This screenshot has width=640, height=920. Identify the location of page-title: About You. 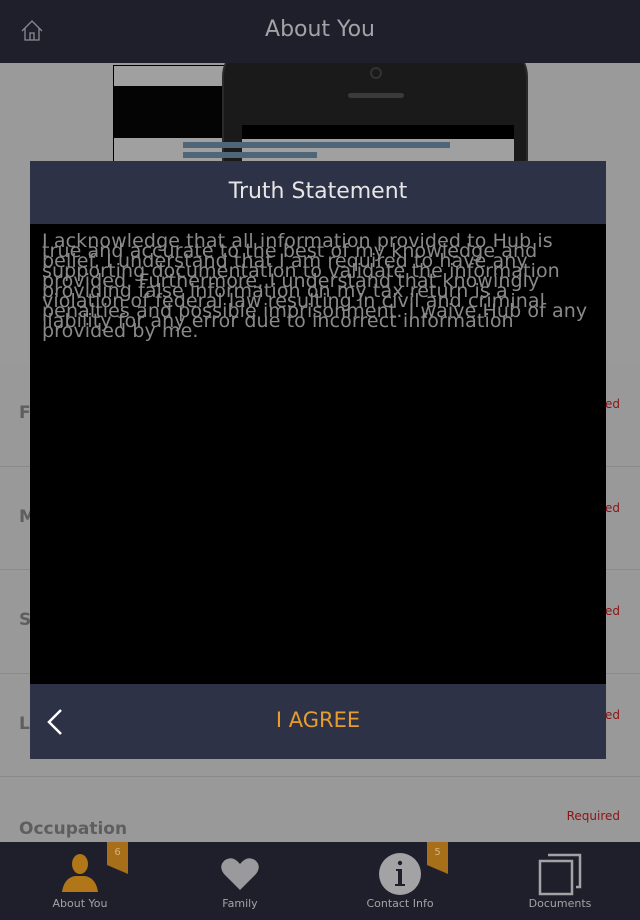
(320, 29).